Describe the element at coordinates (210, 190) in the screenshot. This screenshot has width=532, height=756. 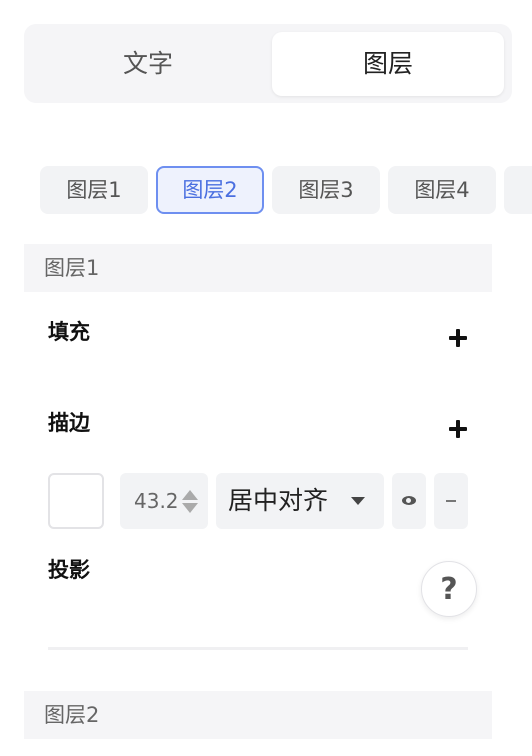
I see `layer-chip-2: 图层2` at that location.